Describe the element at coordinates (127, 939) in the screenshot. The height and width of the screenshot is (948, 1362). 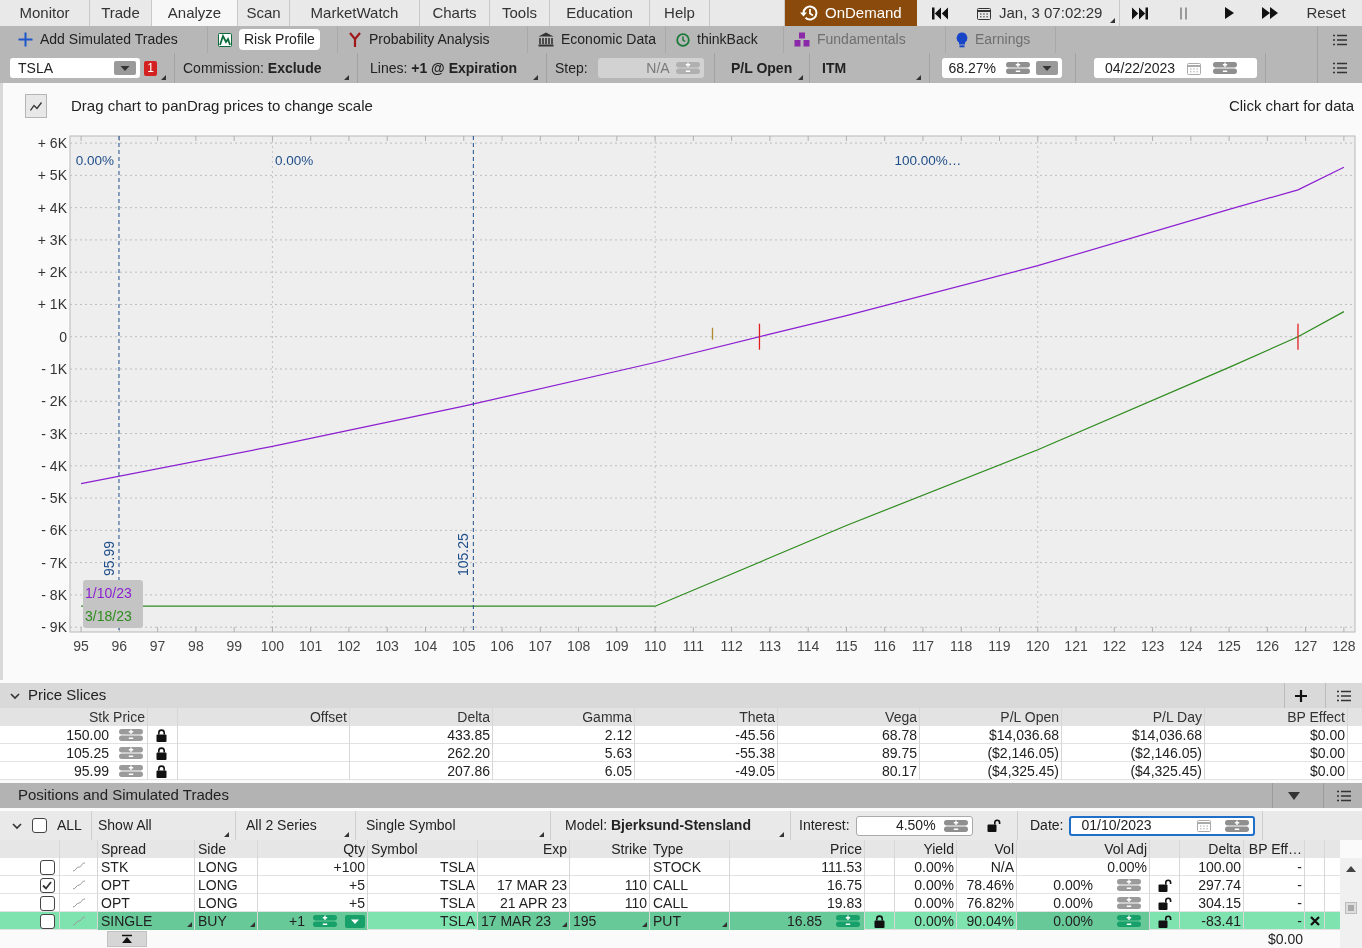
I see `scroll-to-top-button` at that location.